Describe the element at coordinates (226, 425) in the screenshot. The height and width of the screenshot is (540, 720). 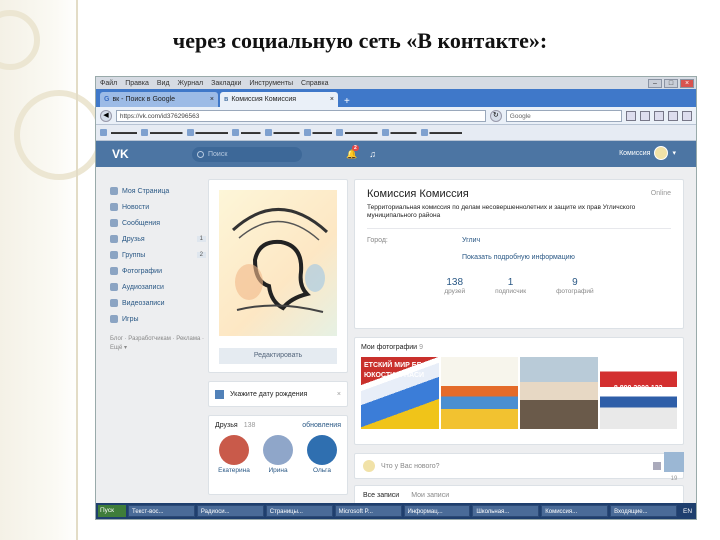
I see `friends-title: Друзья` at that location.